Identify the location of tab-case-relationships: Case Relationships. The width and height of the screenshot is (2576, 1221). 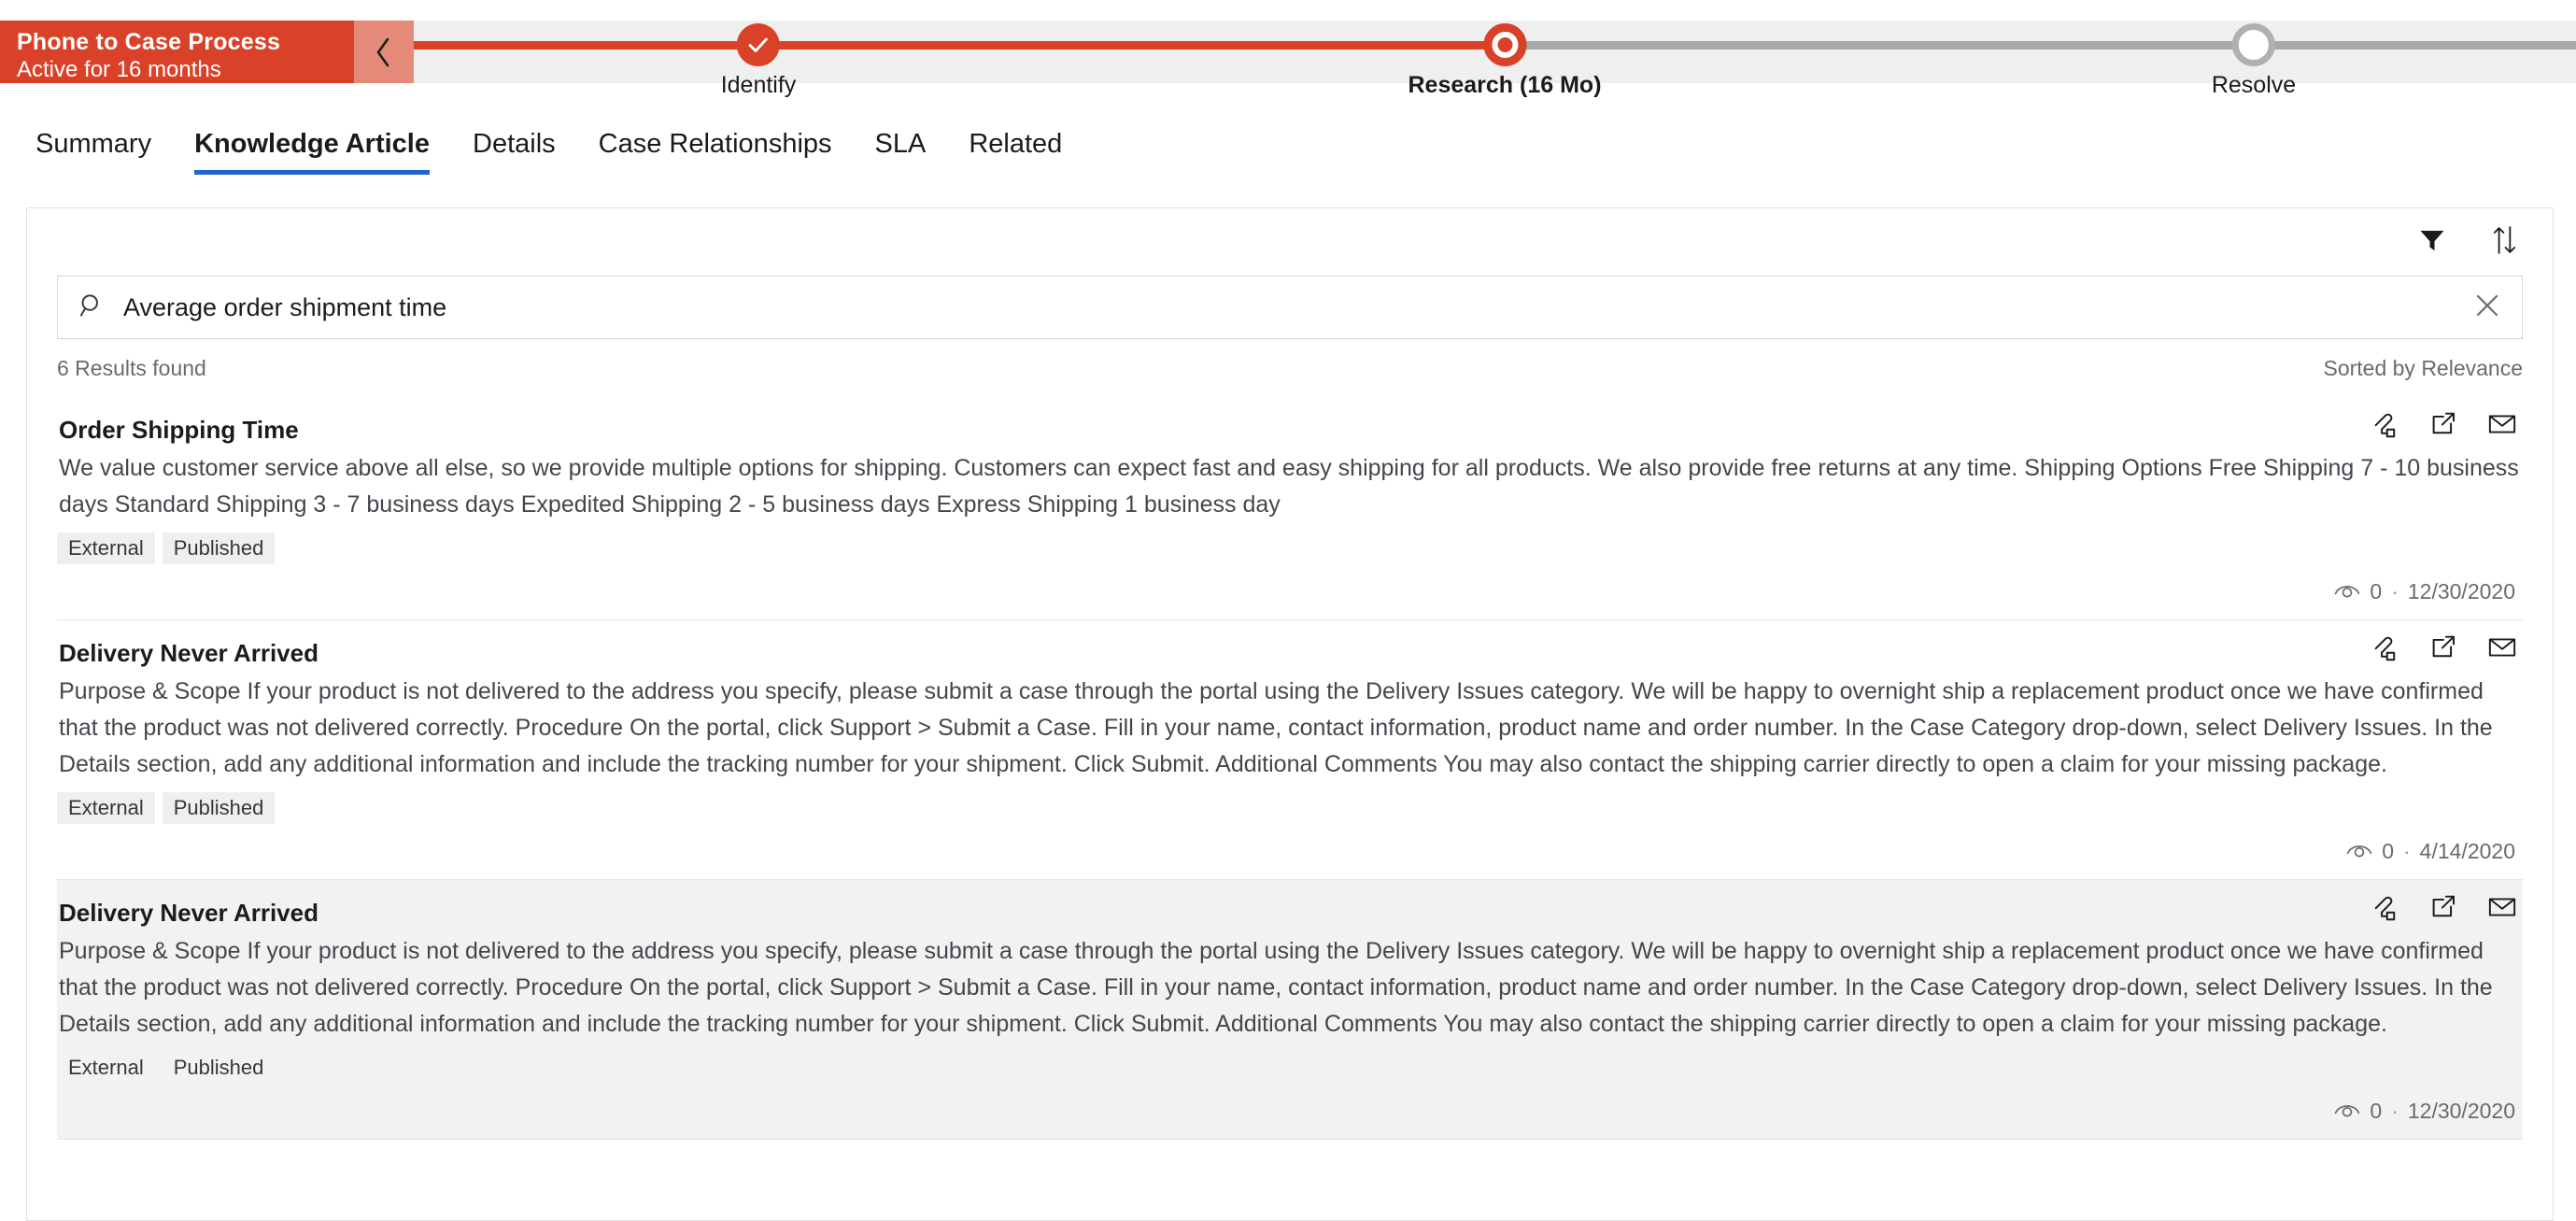
(715, 152).